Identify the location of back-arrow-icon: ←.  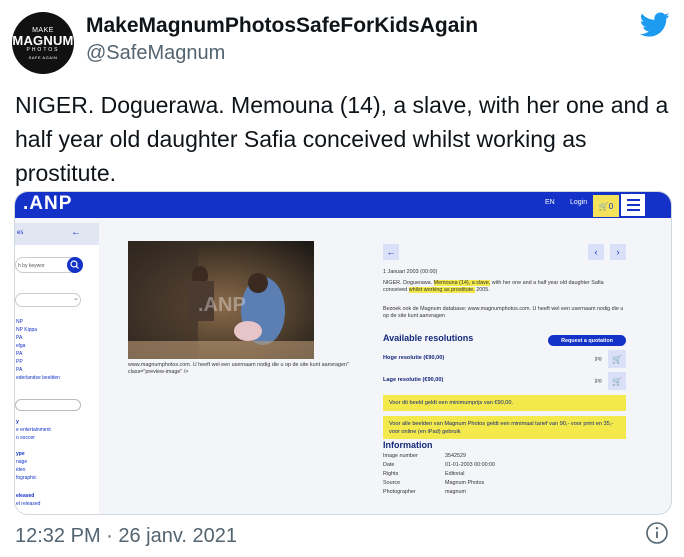
(76, 232).